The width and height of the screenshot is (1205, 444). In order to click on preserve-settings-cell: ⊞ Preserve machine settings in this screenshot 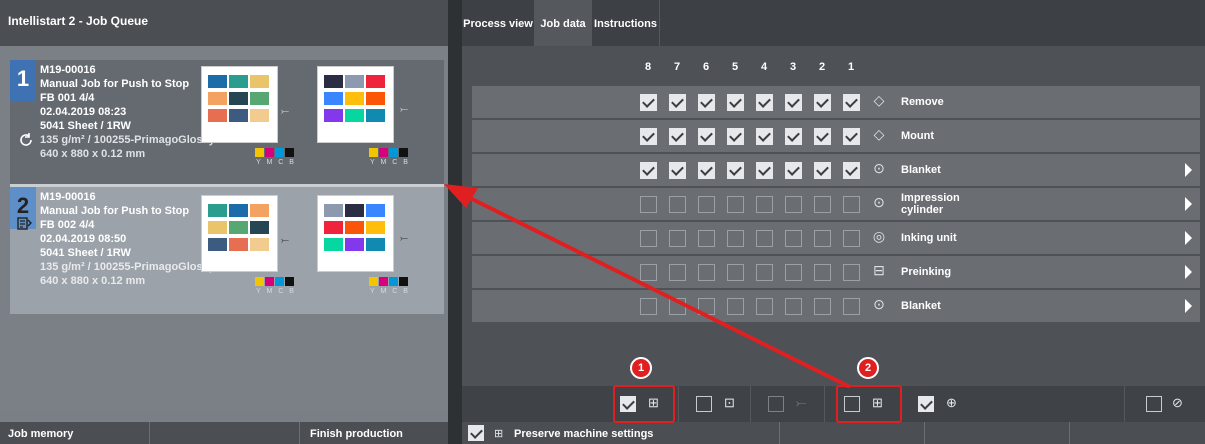, I will do `click(621, 433)`.